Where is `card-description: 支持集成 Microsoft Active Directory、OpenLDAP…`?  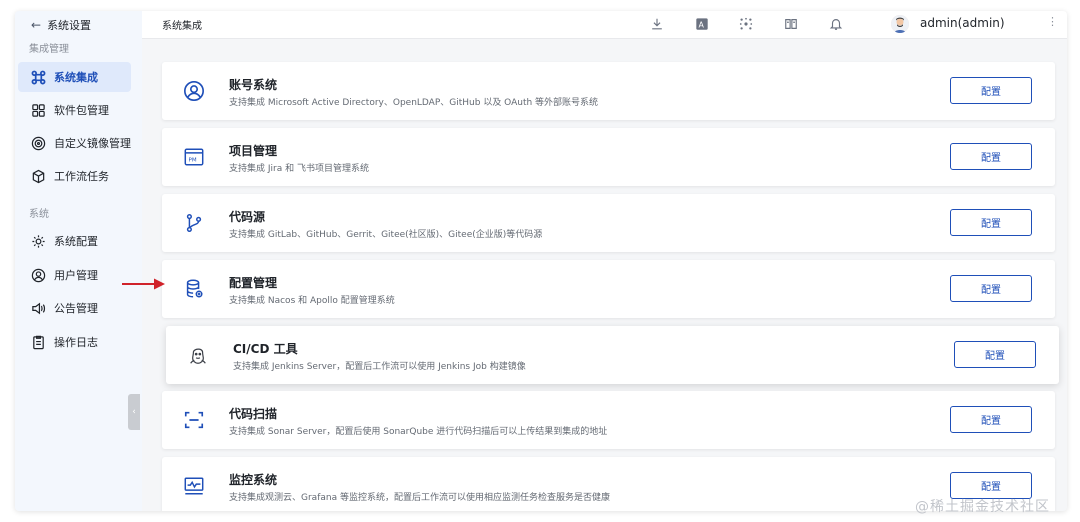 card-description: 支持集成 Microsoft Active Directory、OpenLDAP… is located at coordinates (414, 103).